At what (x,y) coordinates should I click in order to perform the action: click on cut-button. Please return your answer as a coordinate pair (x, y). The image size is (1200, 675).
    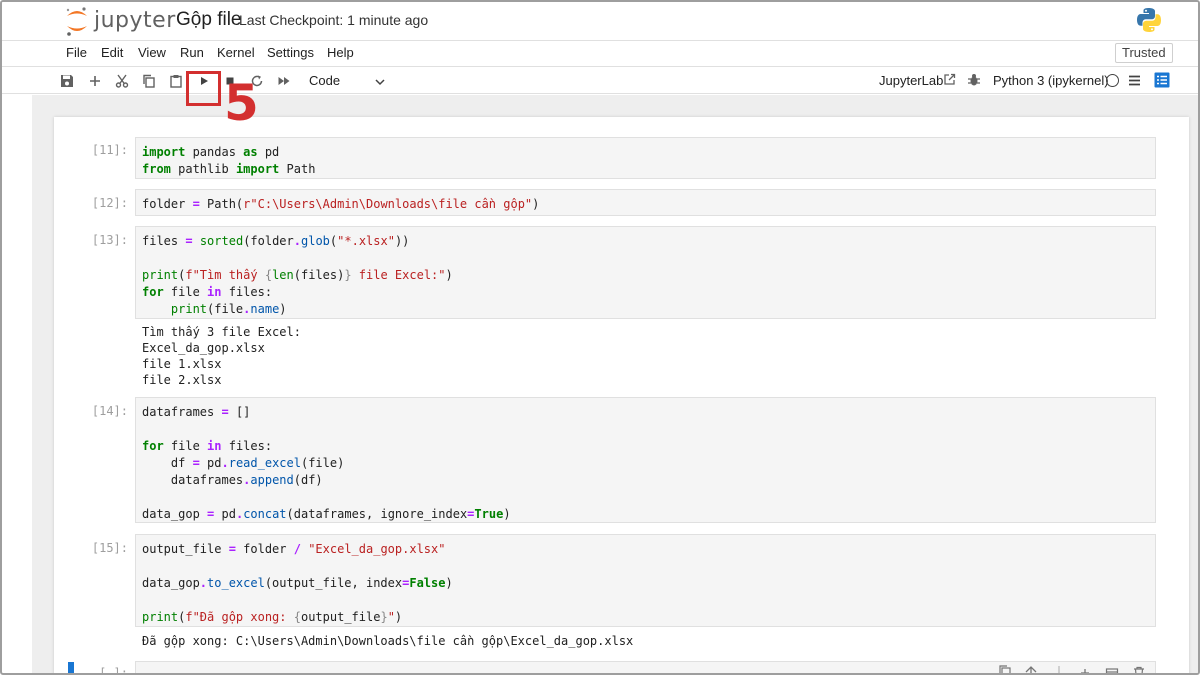
    Looking at the image, I should click on (122, 81).